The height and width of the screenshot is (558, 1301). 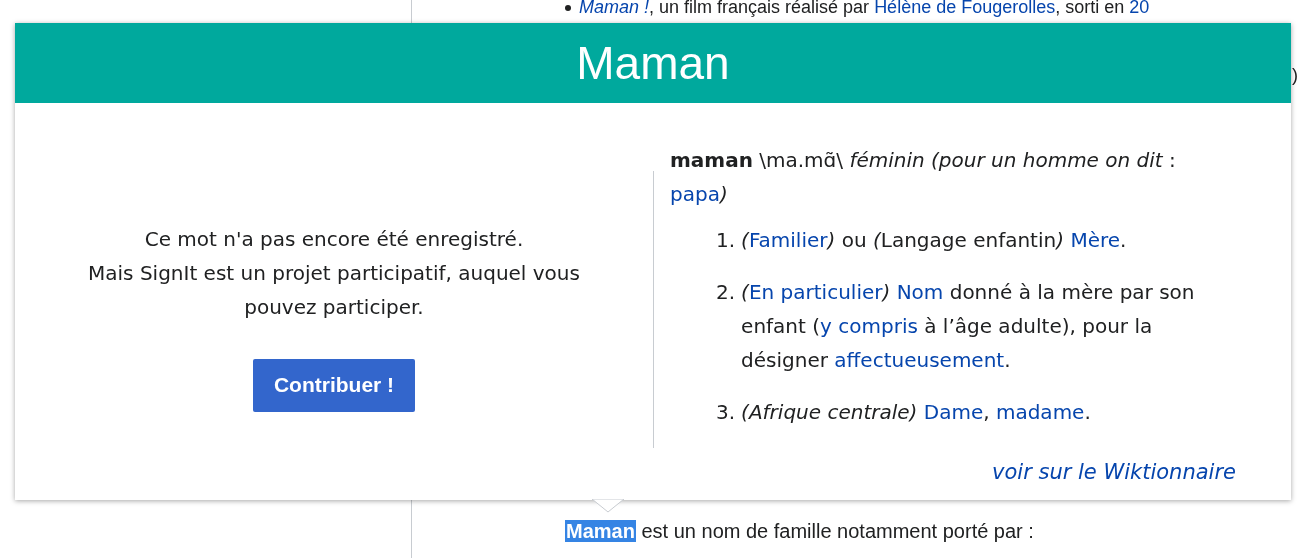 I want to click on word-link: 20, so click(x=1139, y=8).